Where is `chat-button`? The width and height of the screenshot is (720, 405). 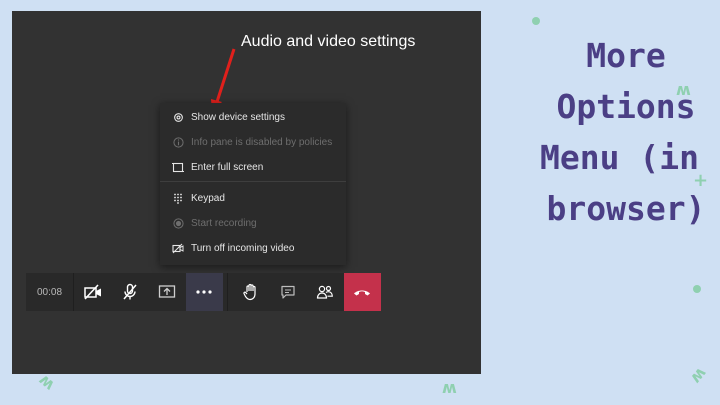
chat-button is located at coordinates (287, 292).